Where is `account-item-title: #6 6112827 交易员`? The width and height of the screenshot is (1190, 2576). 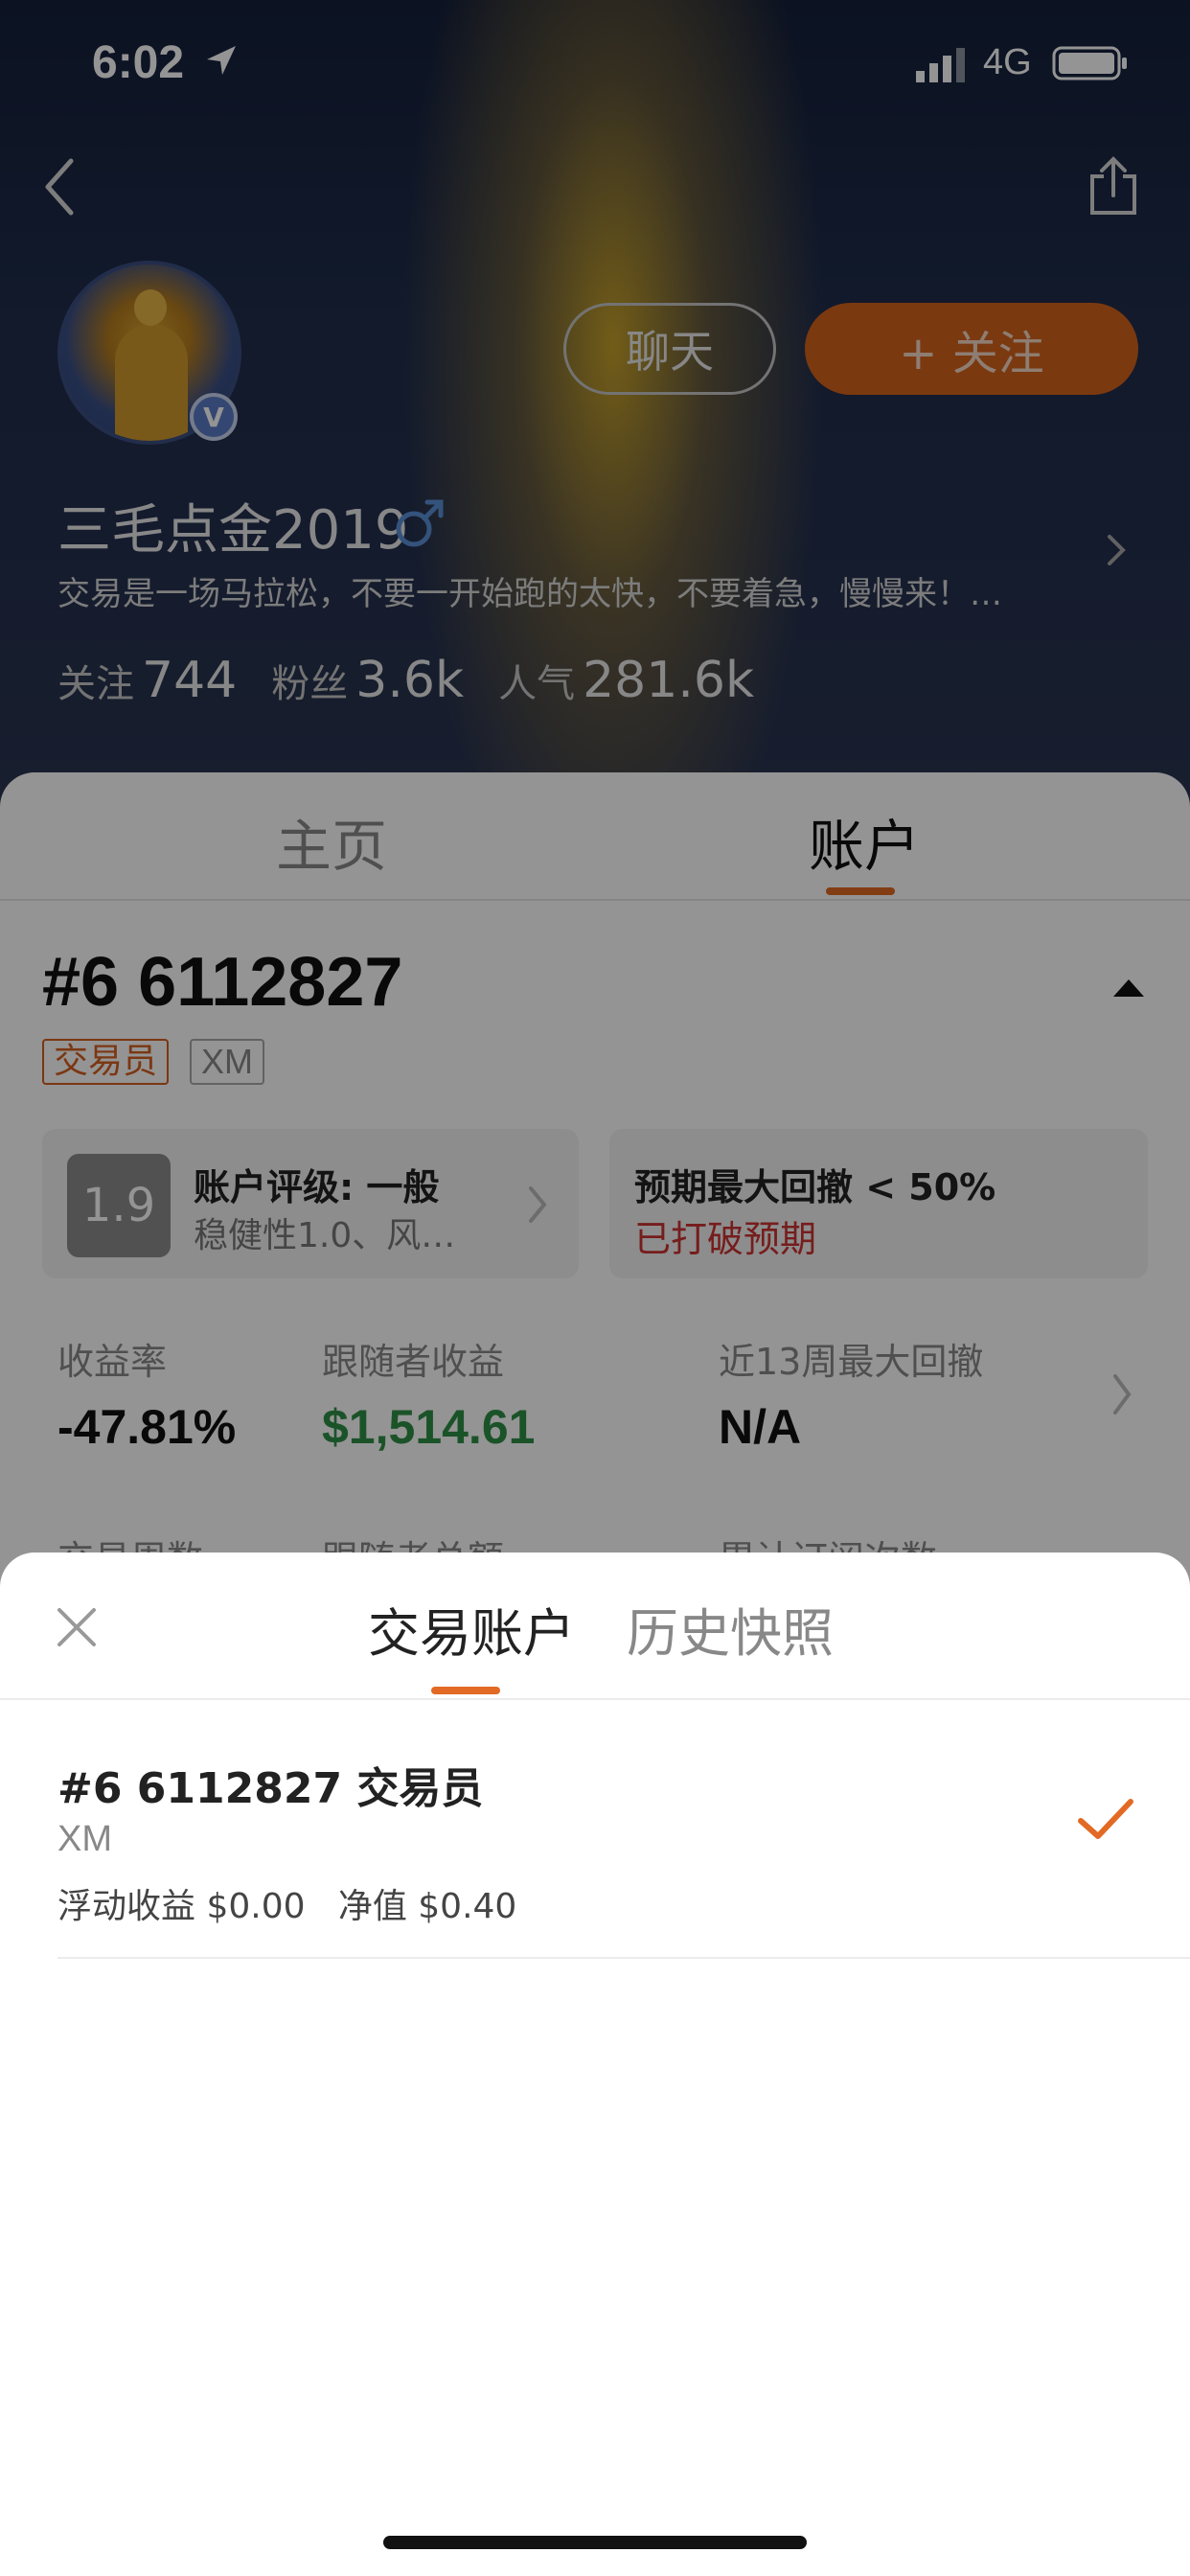
account-item-title: #6 6112827 交易员 is located at coordinates (271, 1788).